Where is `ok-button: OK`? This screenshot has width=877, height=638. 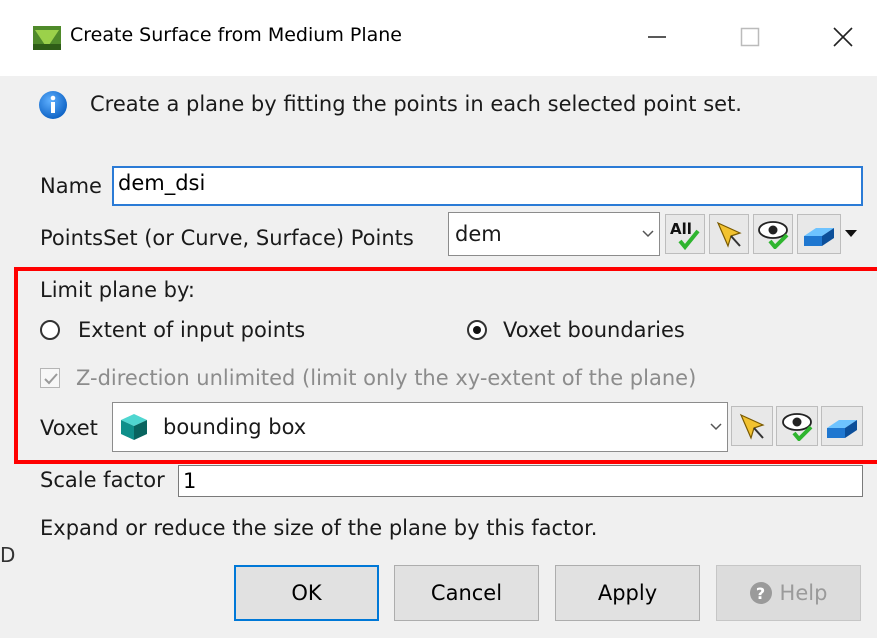 ok-button: OK is located at coordinates (306, 593).